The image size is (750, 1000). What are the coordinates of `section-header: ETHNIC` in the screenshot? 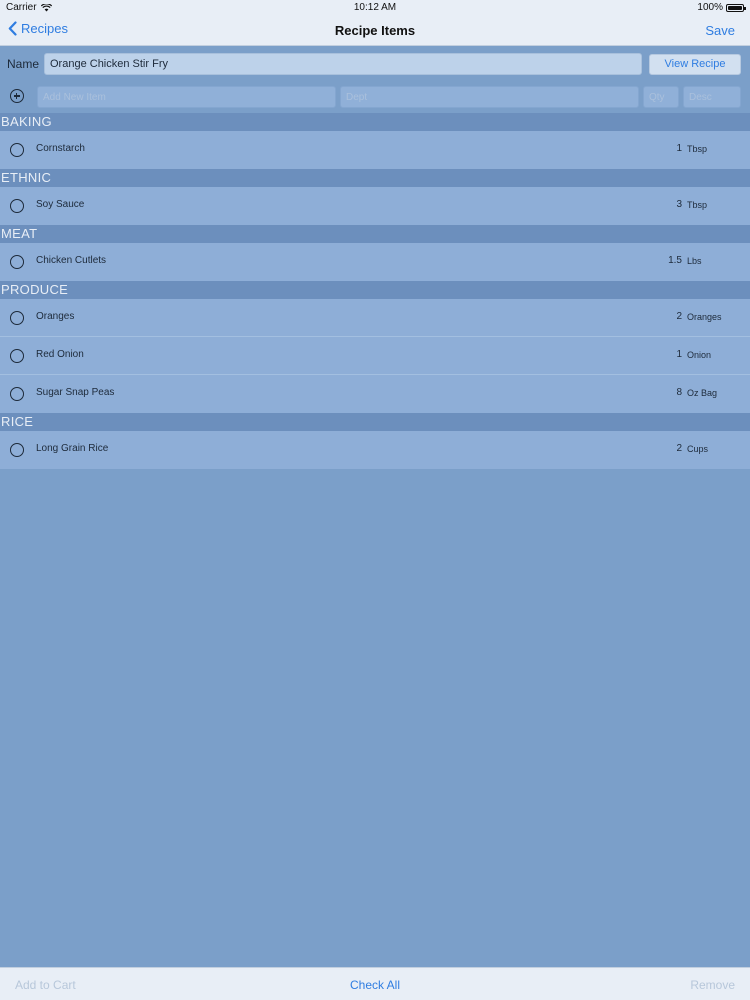 It's located at (375, 178).